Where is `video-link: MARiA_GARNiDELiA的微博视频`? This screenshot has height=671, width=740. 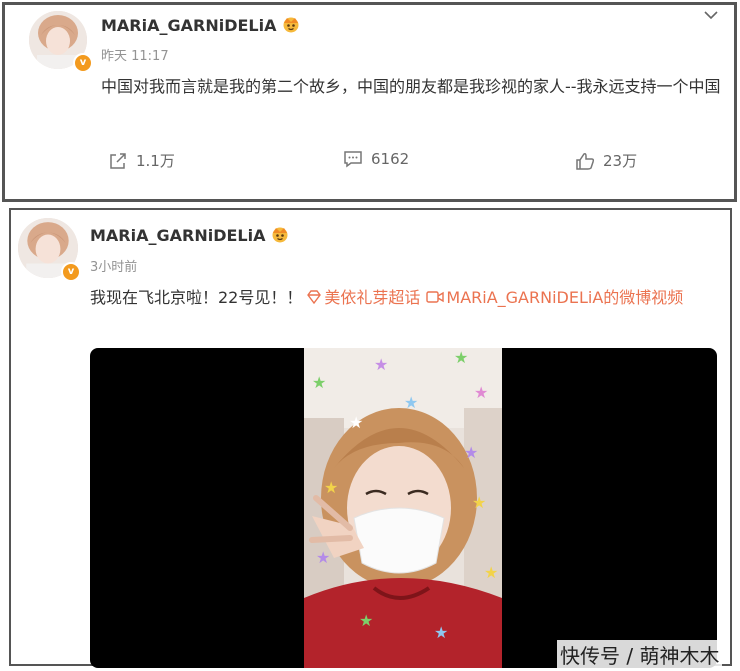 video-link: MARiA_GARNiDELiA的微博视频 is located at coordinates (551, 297).